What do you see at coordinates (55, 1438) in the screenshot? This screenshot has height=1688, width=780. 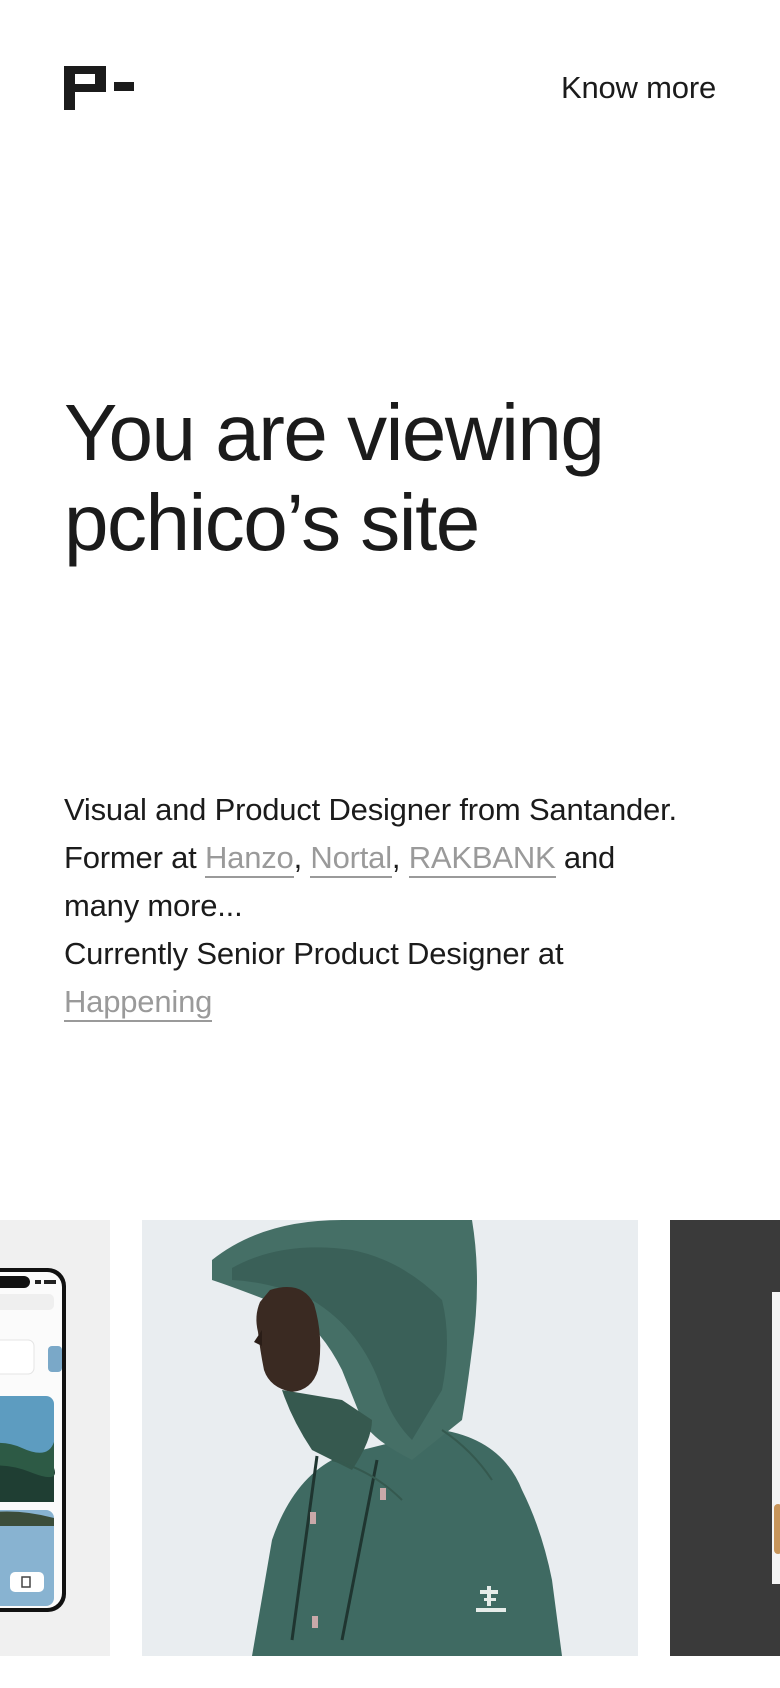 I see `project-card-mobile-app` at bounding box center [55, 1438].